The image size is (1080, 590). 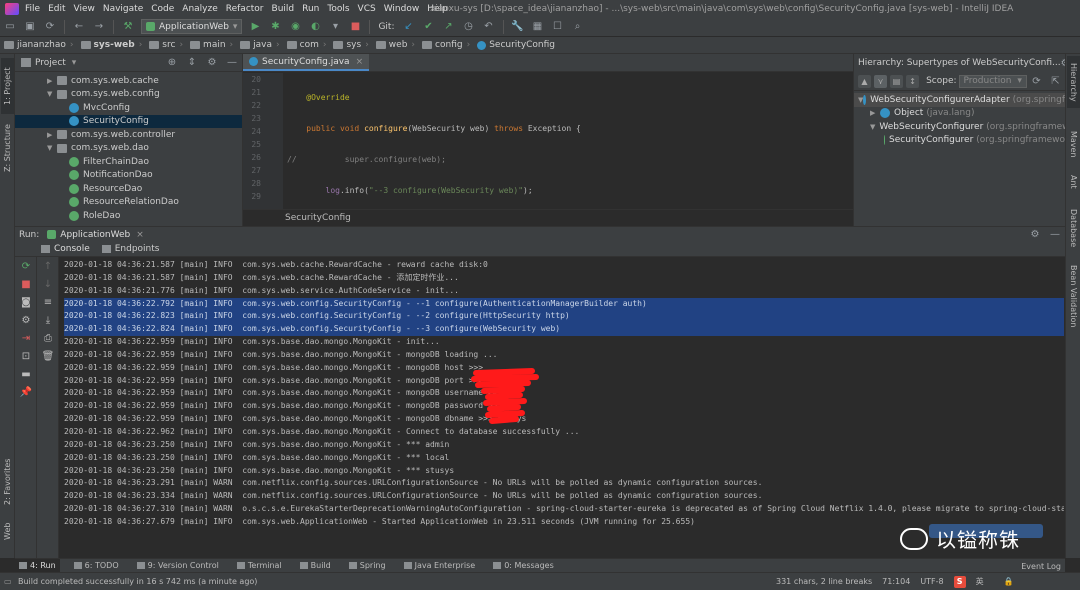 I want to click on file-encoding: UTF-8, so click(x=931, y=581).